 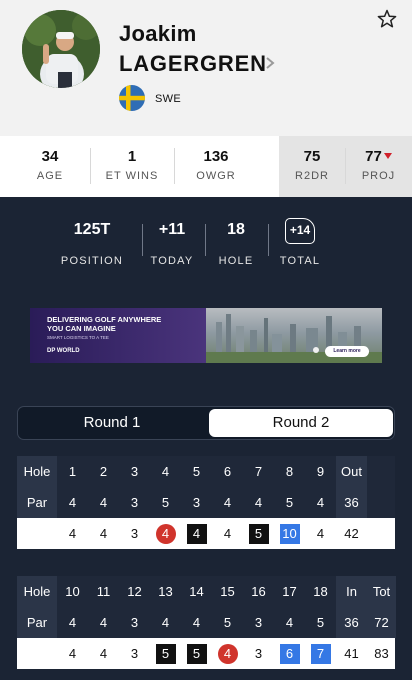 I want to click on summary-label: TODAY, so click(x=172, y=261).